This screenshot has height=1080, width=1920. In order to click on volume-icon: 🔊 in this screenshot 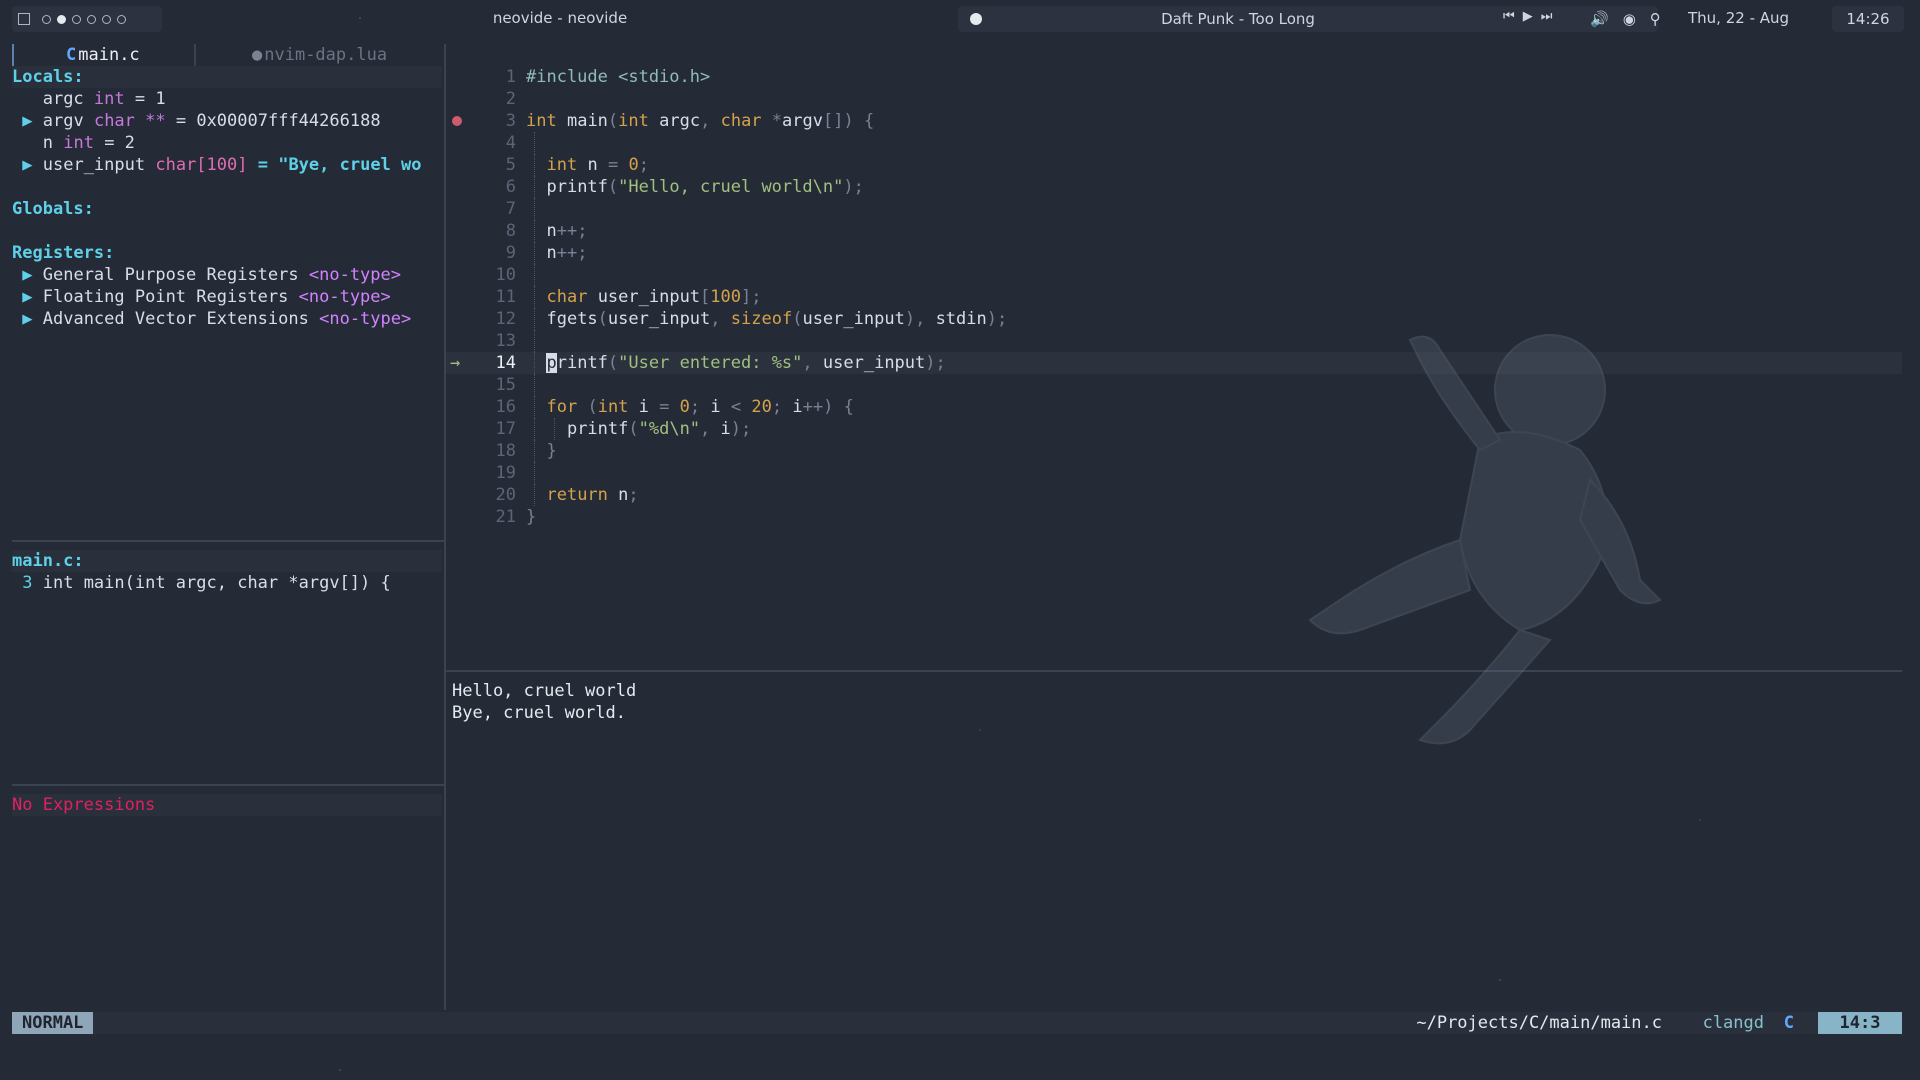, I will do `click(1599, 19)`.